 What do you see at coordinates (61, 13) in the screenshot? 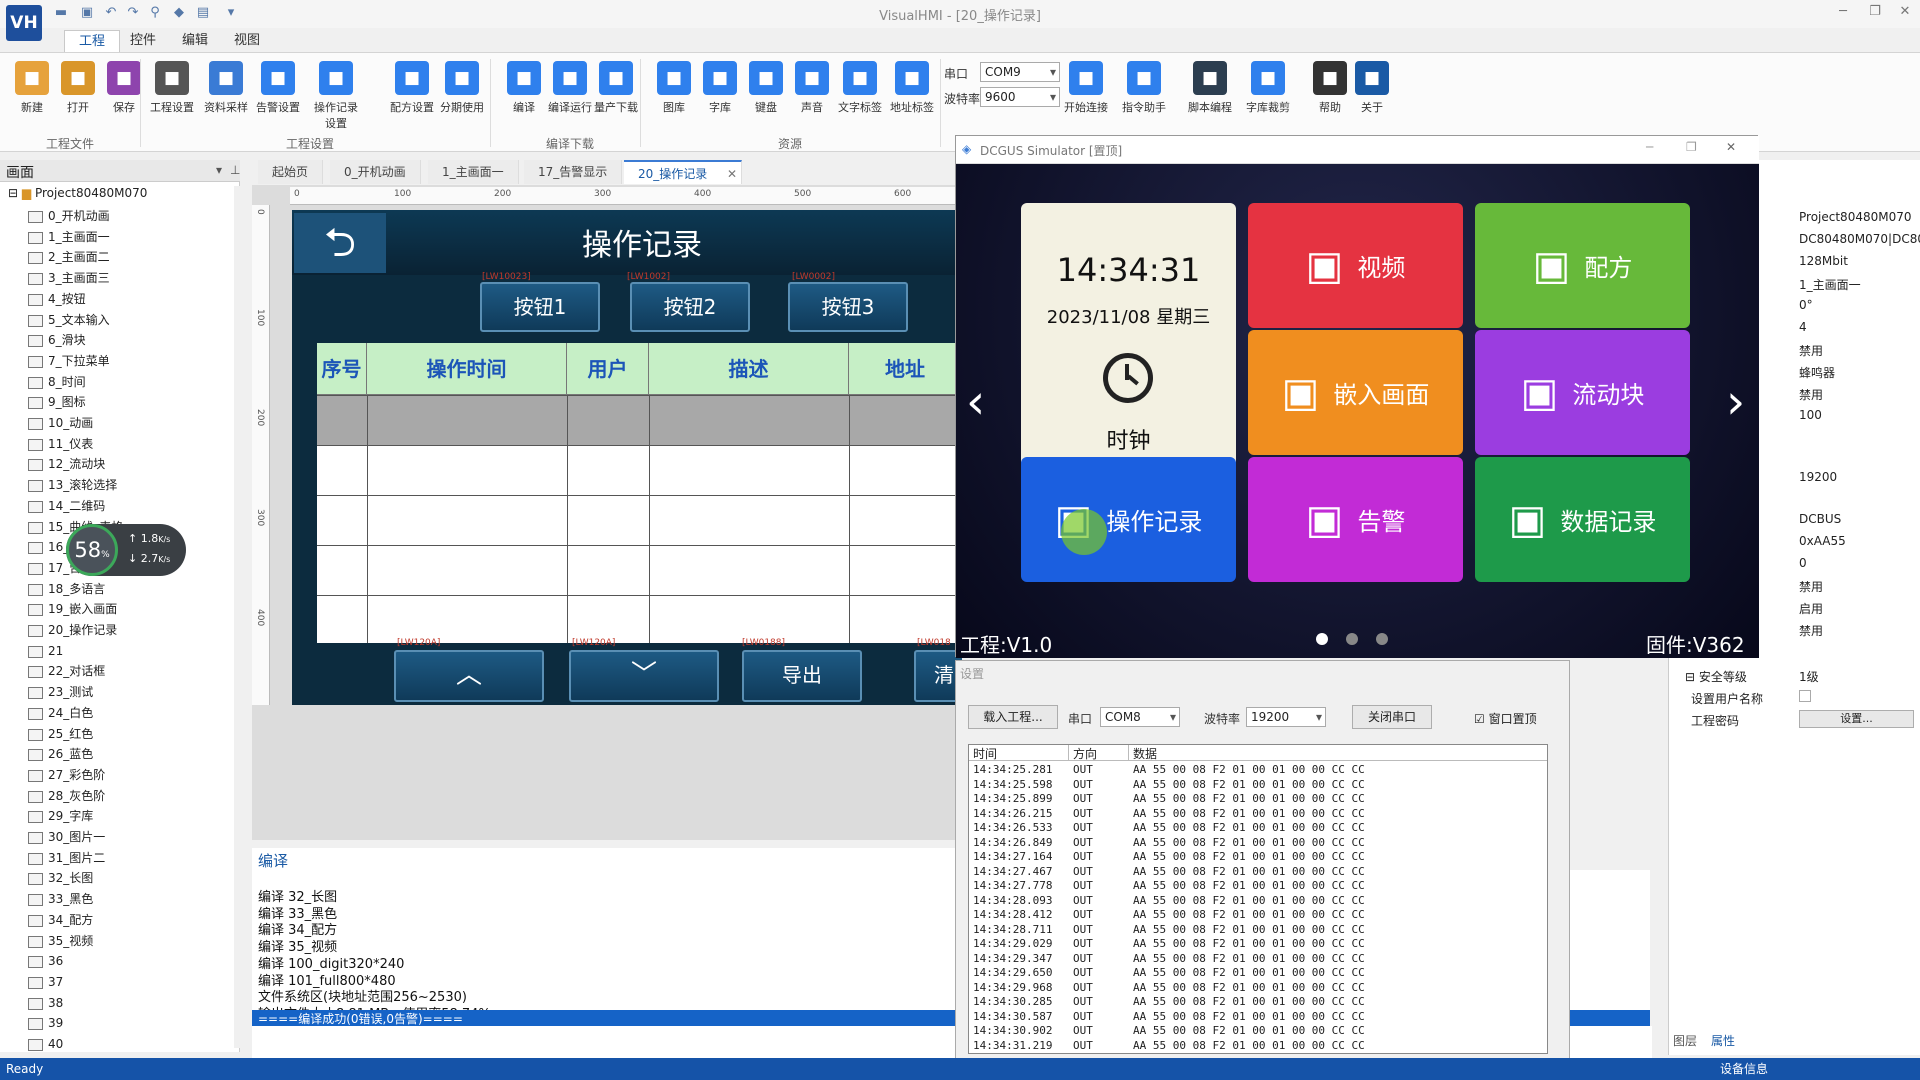
I see `open-folder-icon: ▬` at bounding box center [61, 13].